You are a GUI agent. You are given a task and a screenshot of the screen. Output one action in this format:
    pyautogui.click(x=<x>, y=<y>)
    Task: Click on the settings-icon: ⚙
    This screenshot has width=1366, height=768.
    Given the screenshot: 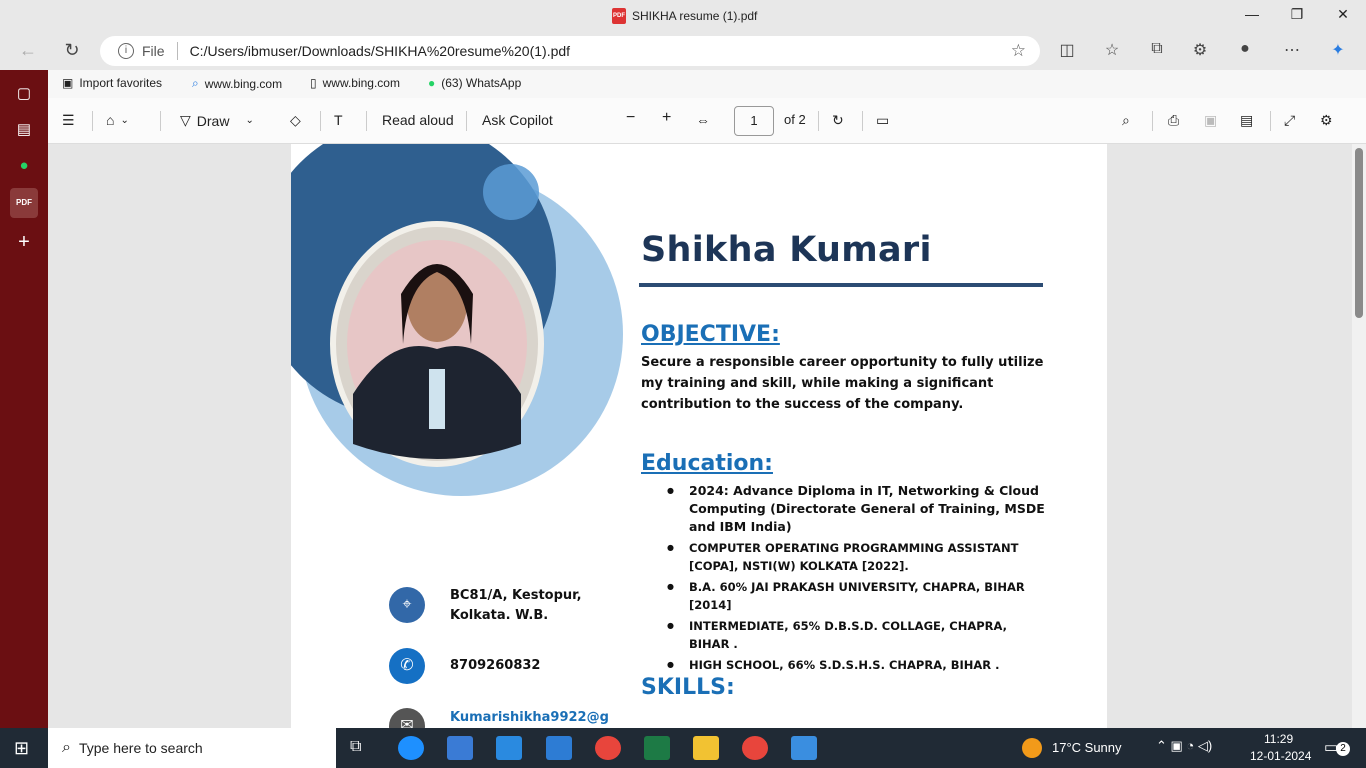 What is the action you would take?
    pyautogui.click(x=1326, y=120)
    